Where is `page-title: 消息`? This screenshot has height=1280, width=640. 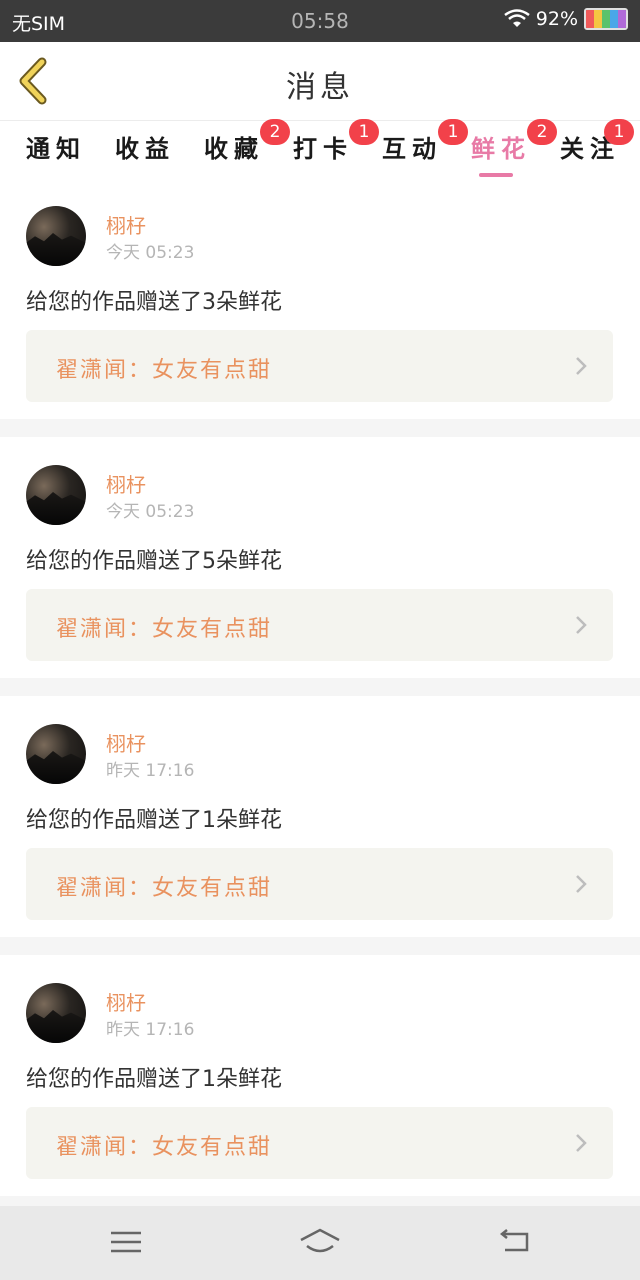
page-title: 消息 is located at coordinates (320, 87).